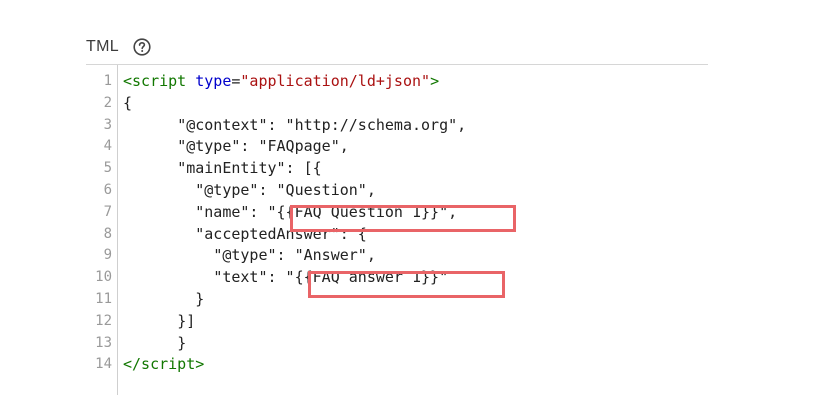 The image size is (814, 414). I want to click on code-token: "mainEntity": [{, so click(249, 168).